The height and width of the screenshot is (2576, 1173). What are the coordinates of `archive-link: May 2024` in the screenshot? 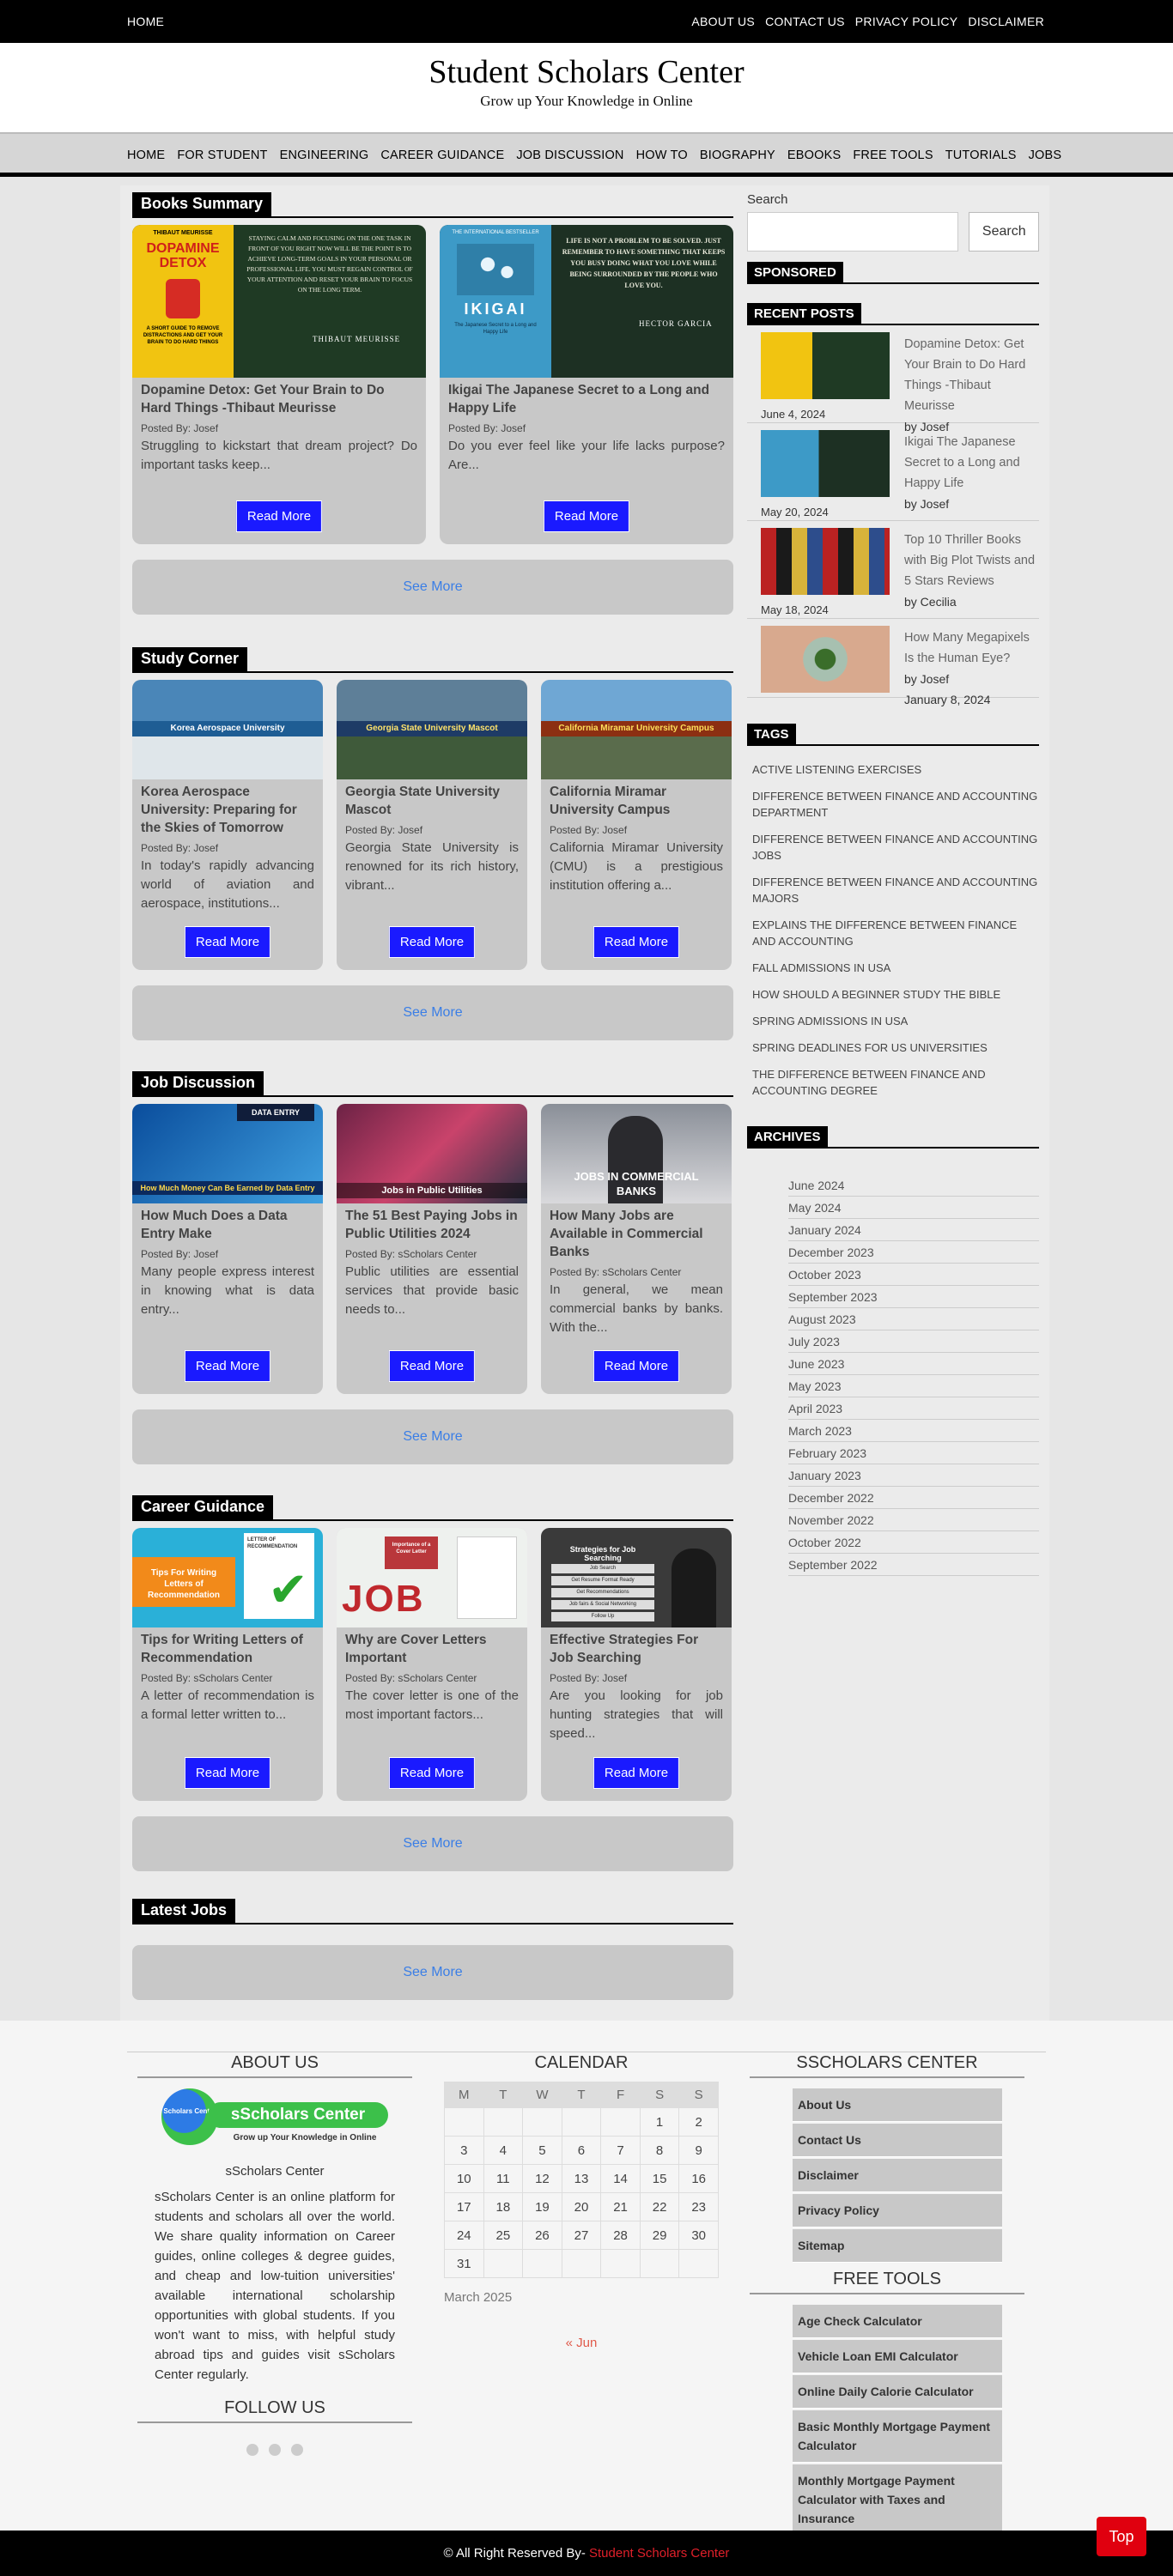 It's located at (913, 1208).